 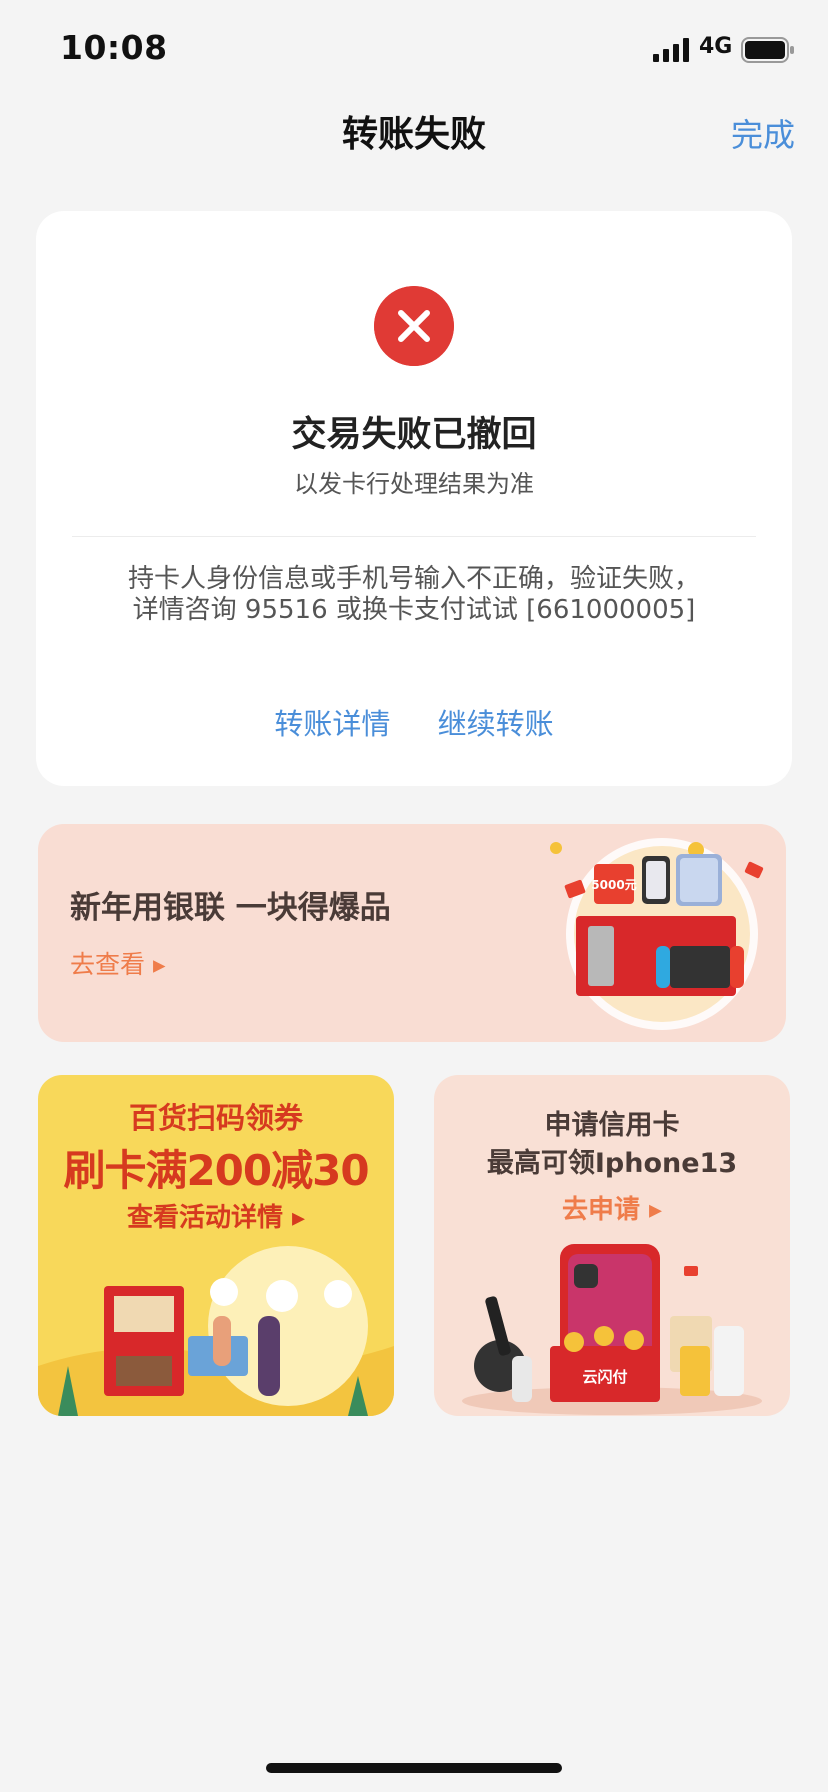 I want to click on network-type: 4G, so click(x=716, y=46).